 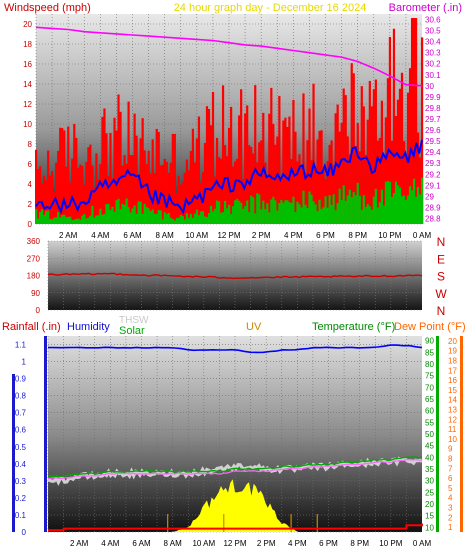 What do you see at coordinates (27, 104) in the screenshot?
I see `wind-tick-label: 12` at bounding box center [27, 104].